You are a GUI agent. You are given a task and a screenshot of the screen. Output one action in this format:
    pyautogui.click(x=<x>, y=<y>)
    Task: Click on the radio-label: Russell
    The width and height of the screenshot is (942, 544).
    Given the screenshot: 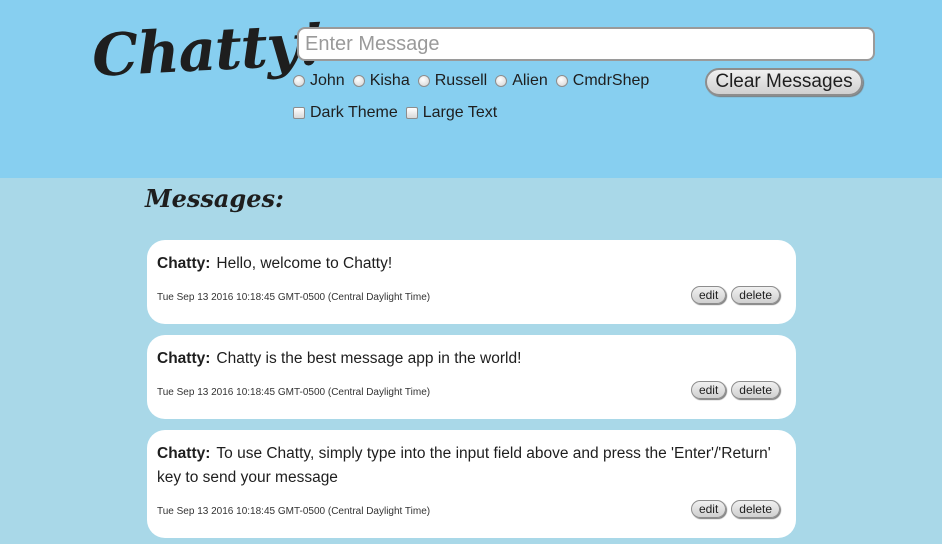 What is the action you would take?
    pyautogui.click(x=461, y=80)
    